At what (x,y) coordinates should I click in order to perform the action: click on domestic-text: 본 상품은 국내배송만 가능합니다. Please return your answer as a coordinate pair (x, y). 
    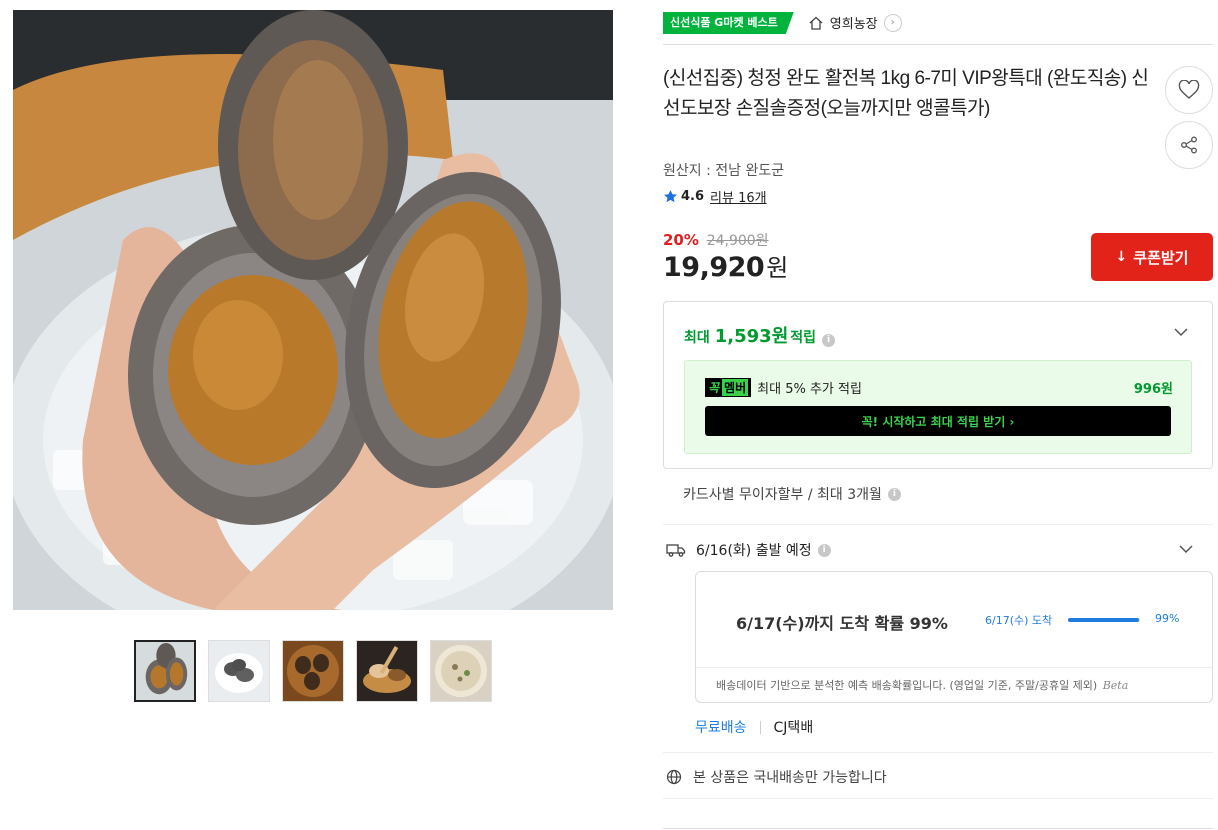
    Looking at the image, I should click on (790, 778).